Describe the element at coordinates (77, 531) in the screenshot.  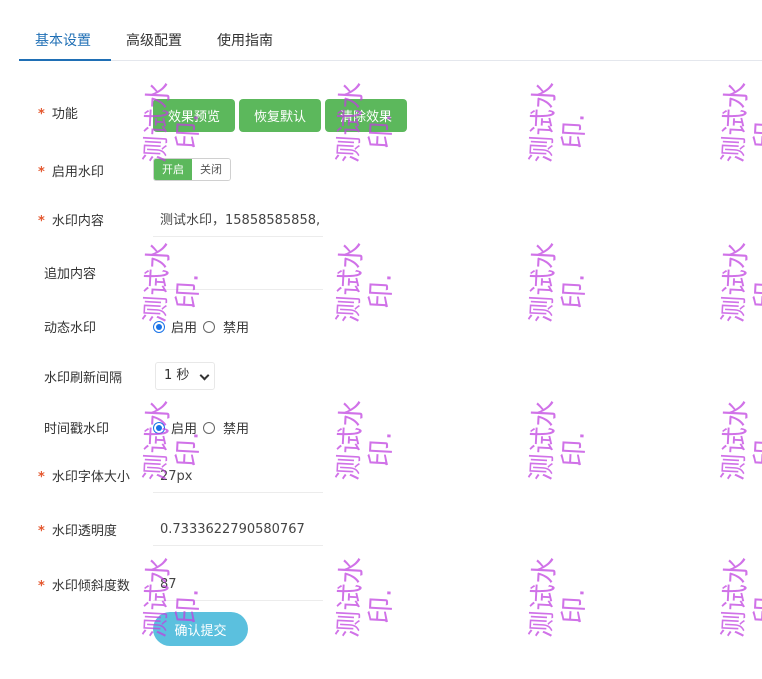
I see `opacity-label: * 水印透明度` at that location.